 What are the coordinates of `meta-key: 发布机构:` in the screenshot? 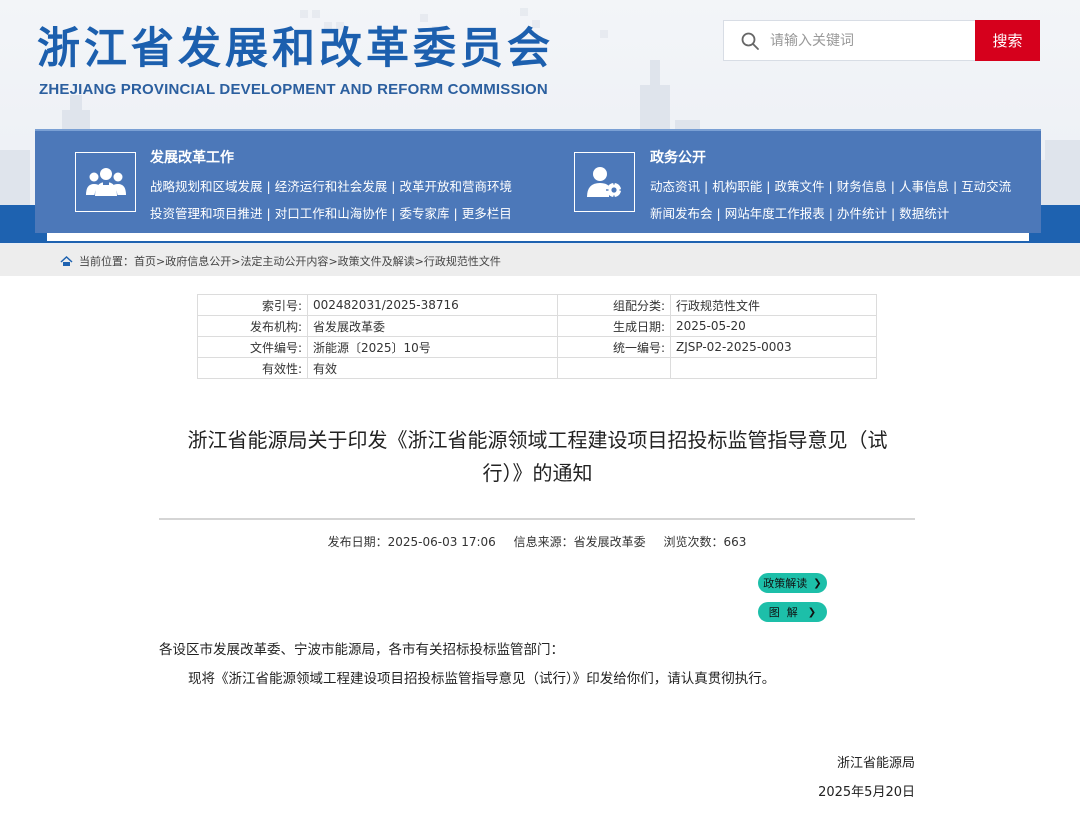 It's located at (252, 326).